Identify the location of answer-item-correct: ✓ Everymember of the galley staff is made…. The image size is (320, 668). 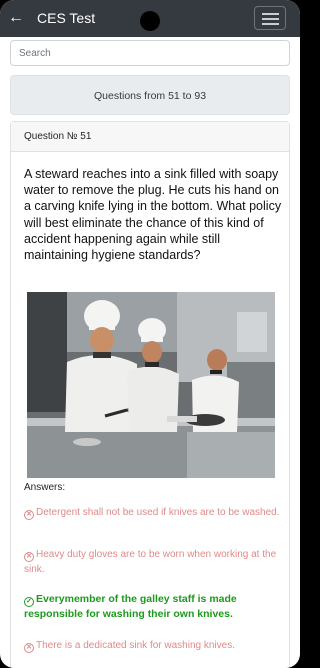
(153, 607).